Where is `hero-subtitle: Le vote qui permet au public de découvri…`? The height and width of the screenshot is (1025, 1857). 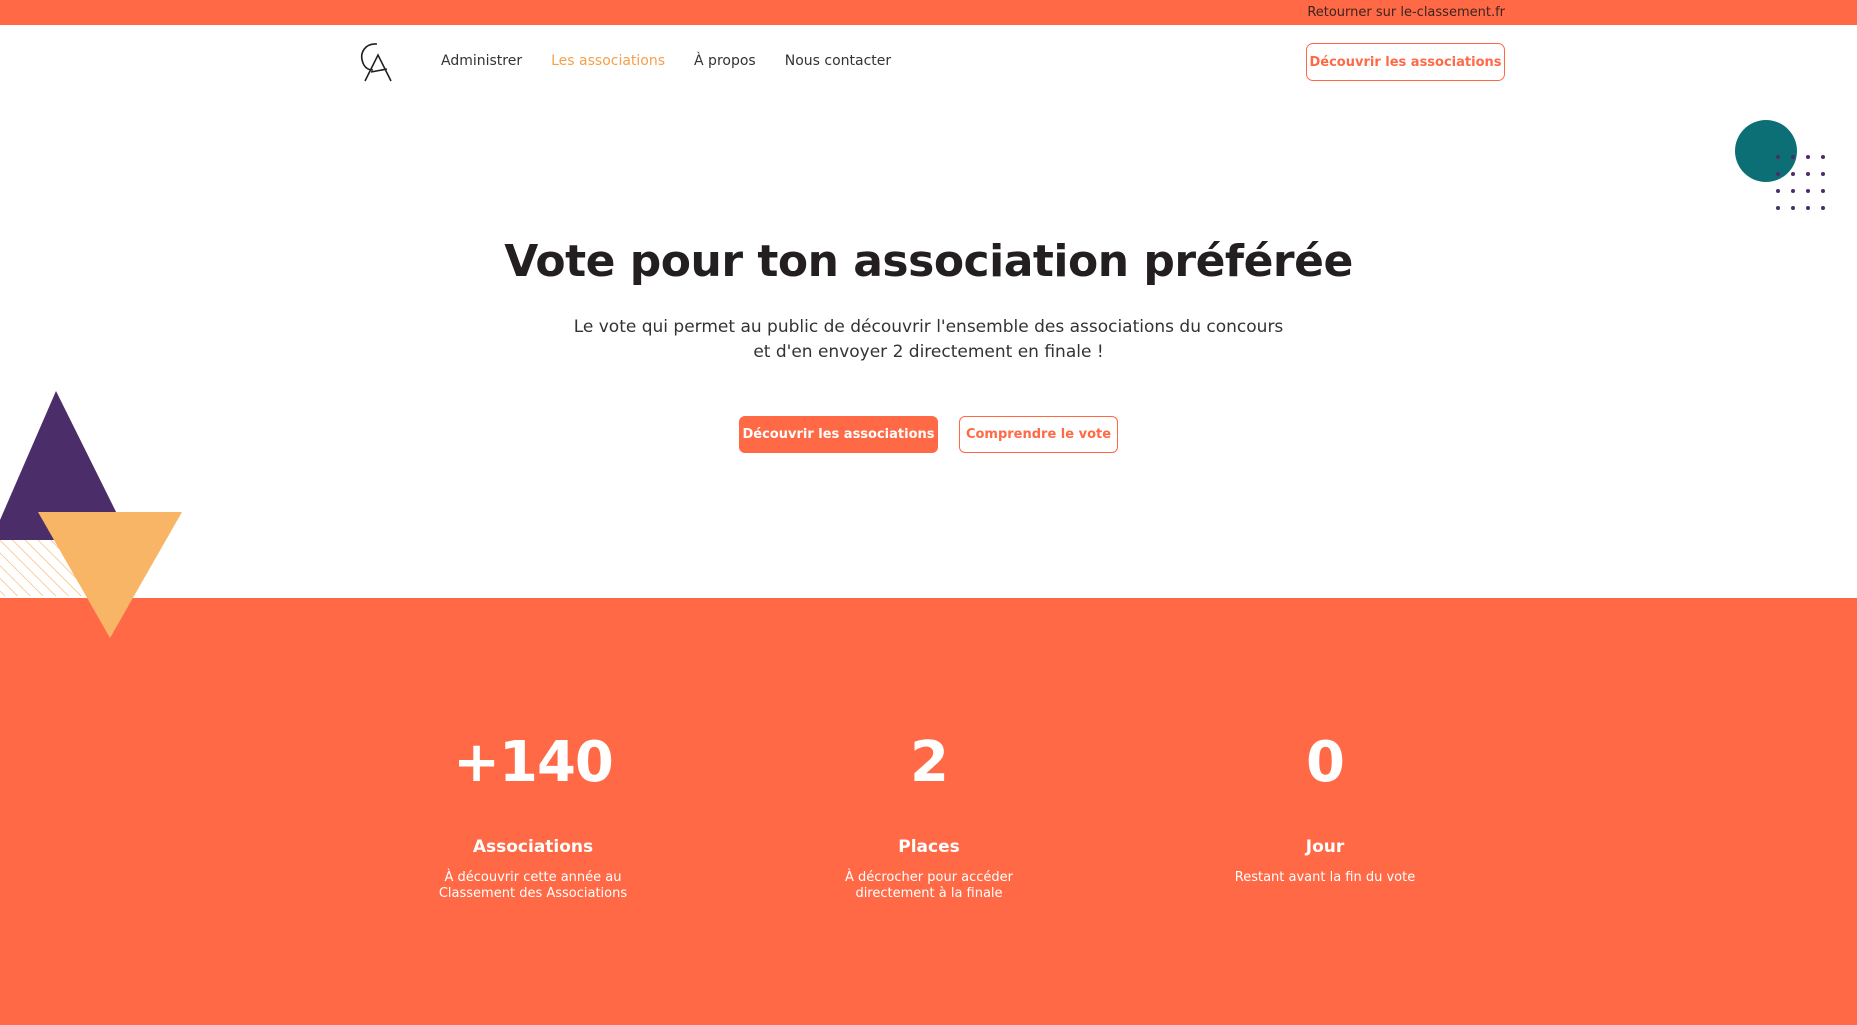 hero-subtitle: Le vote qui permet au public de découvri… is located at coordinates (928, 340).